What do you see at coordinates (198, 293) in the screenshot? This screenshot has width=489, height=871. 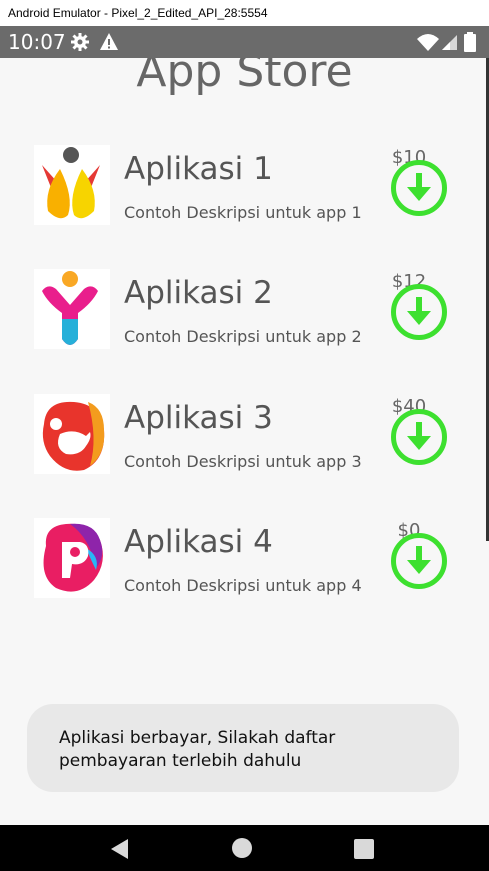 I see `app-name: Aplikasi 2` at bounding box center [198, 293].